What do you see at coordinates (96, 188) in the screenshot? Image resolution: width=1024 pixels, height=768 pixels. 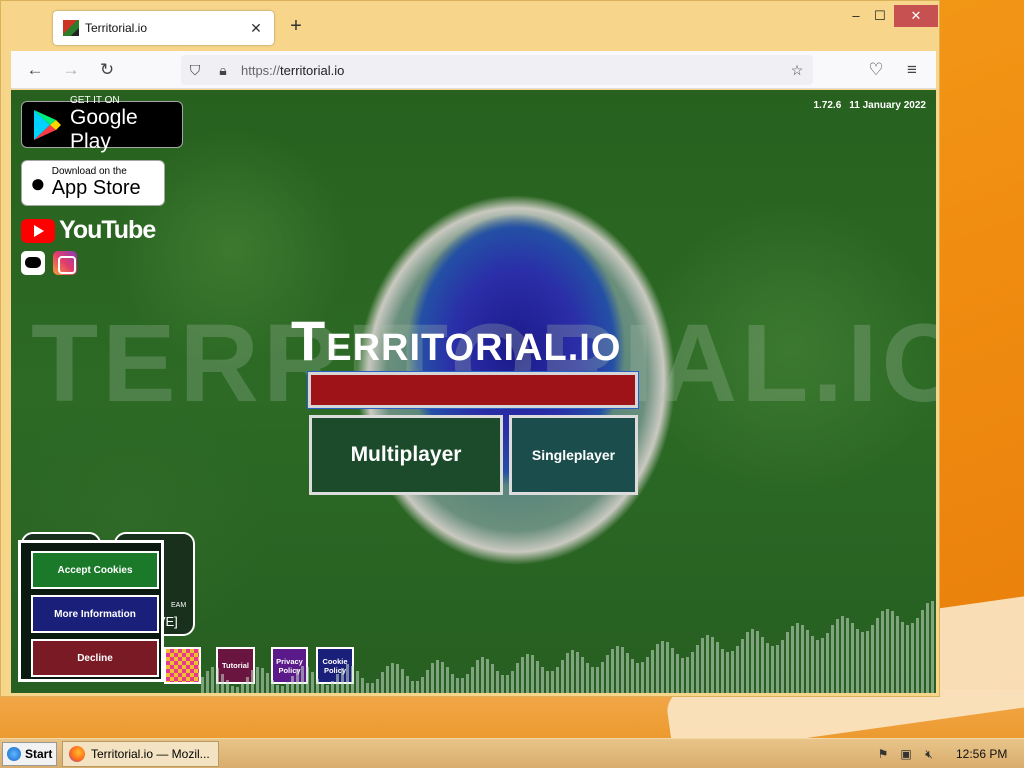 I see `app-store-big-text: App Store` at bounding box center [96, 188].